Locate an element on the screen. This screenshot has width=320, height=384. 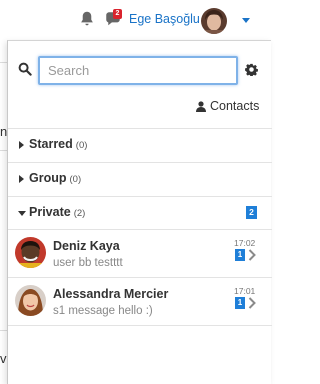
bell-icon is located at coordinates (87, 19).